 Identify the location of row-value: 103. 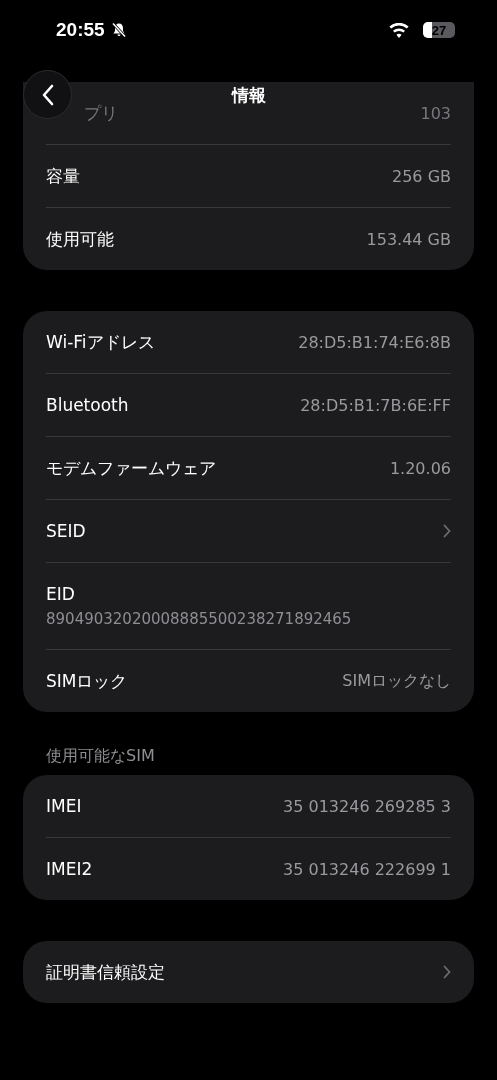
(435, 113).